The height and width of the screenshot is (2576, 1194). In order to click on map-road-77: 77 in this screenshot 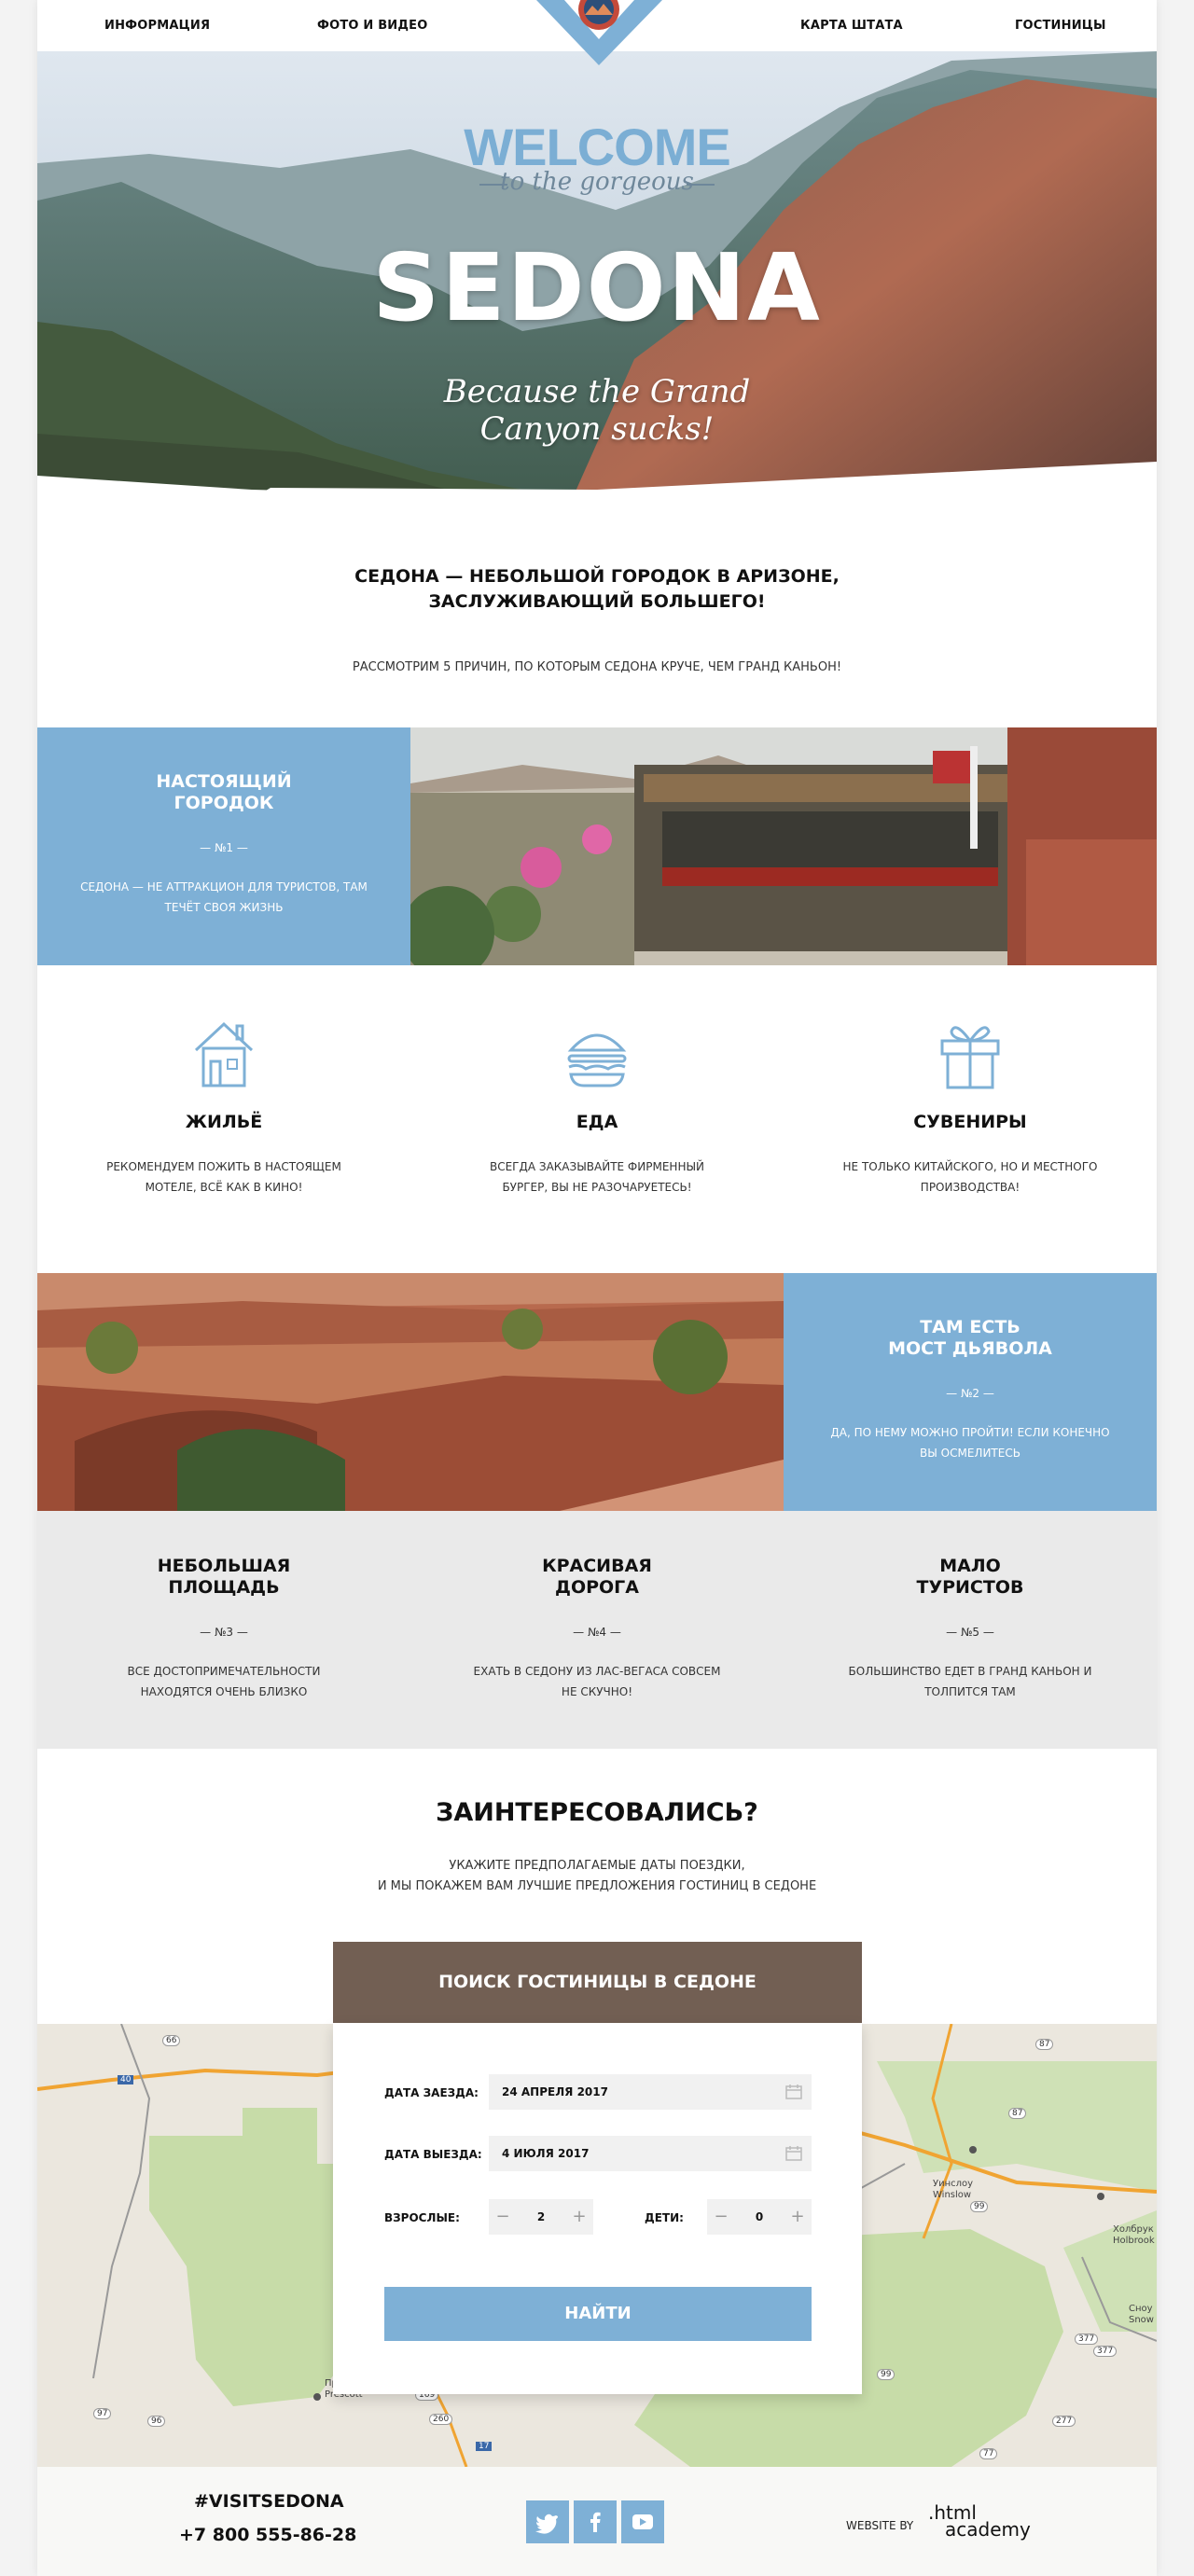, I will do `click(988, 2453)`.